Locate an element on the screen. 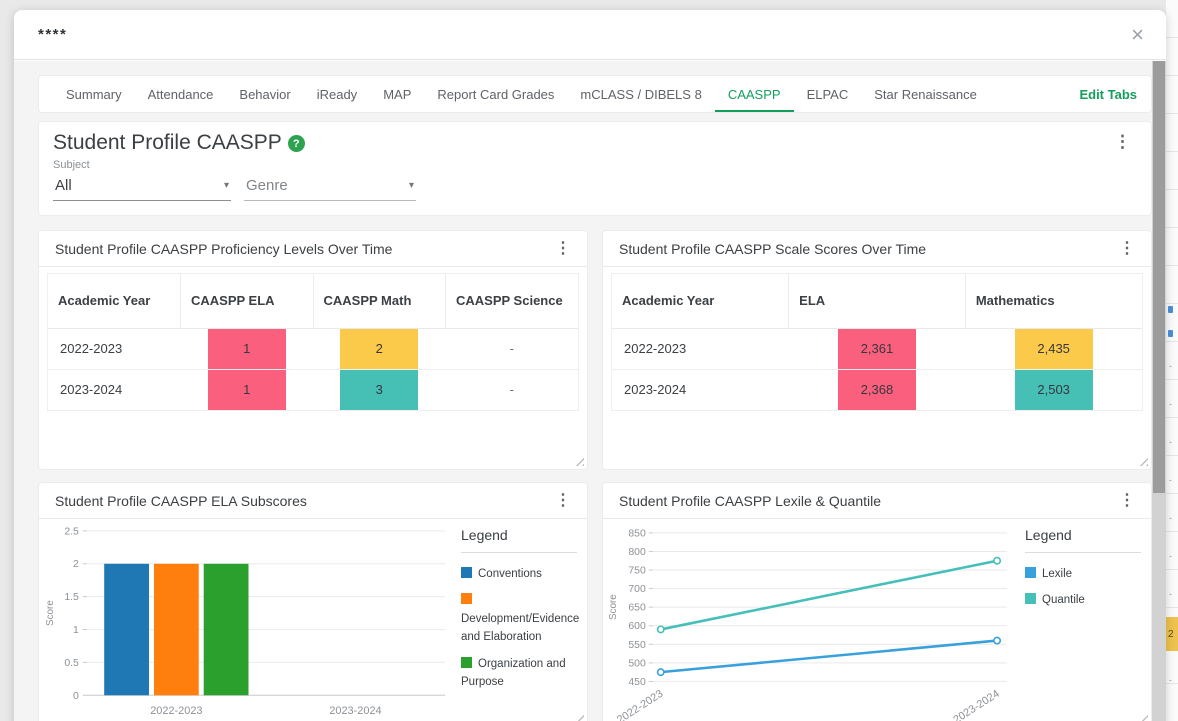  card-title: Student Profile CAASPP ELA Subscores is located at coordinates (181, 500).